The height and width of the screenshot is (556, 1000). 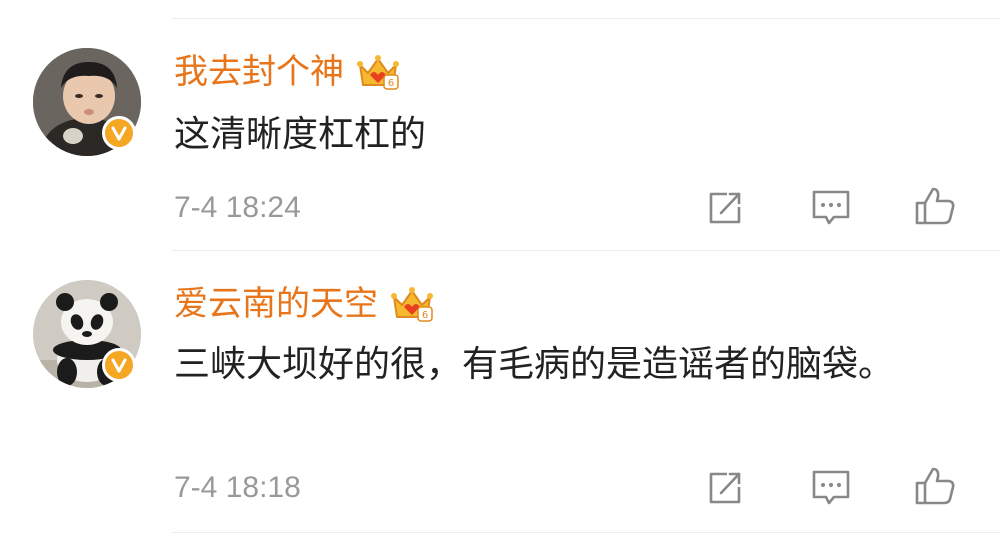 I want to click on username: 爱云南的天空 6, so click(x=304, y=304).